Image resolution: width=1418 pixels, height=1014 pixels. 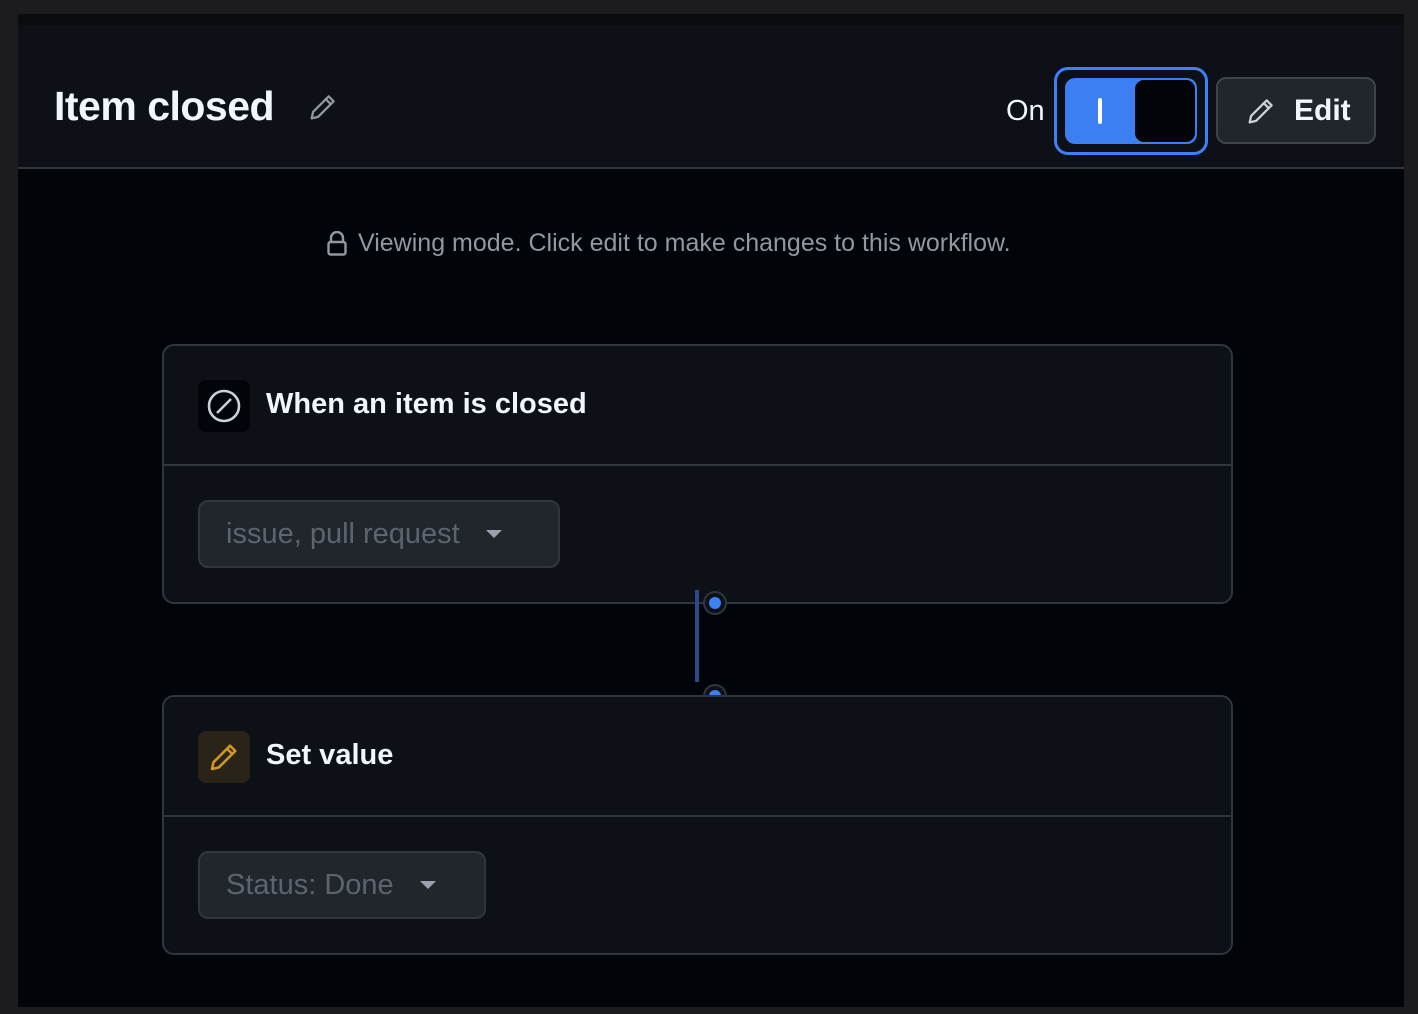 I want to click on edit-button-label: Edit, so click(x=1322, y=110).